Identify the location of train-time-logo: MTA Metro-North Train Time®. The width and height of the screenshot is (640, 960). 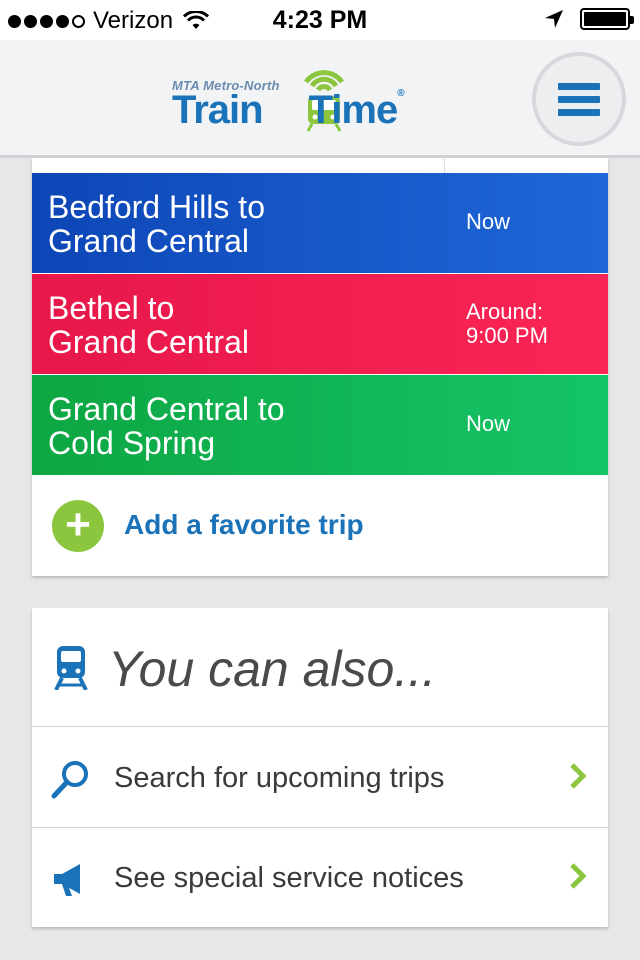
(322, 104).